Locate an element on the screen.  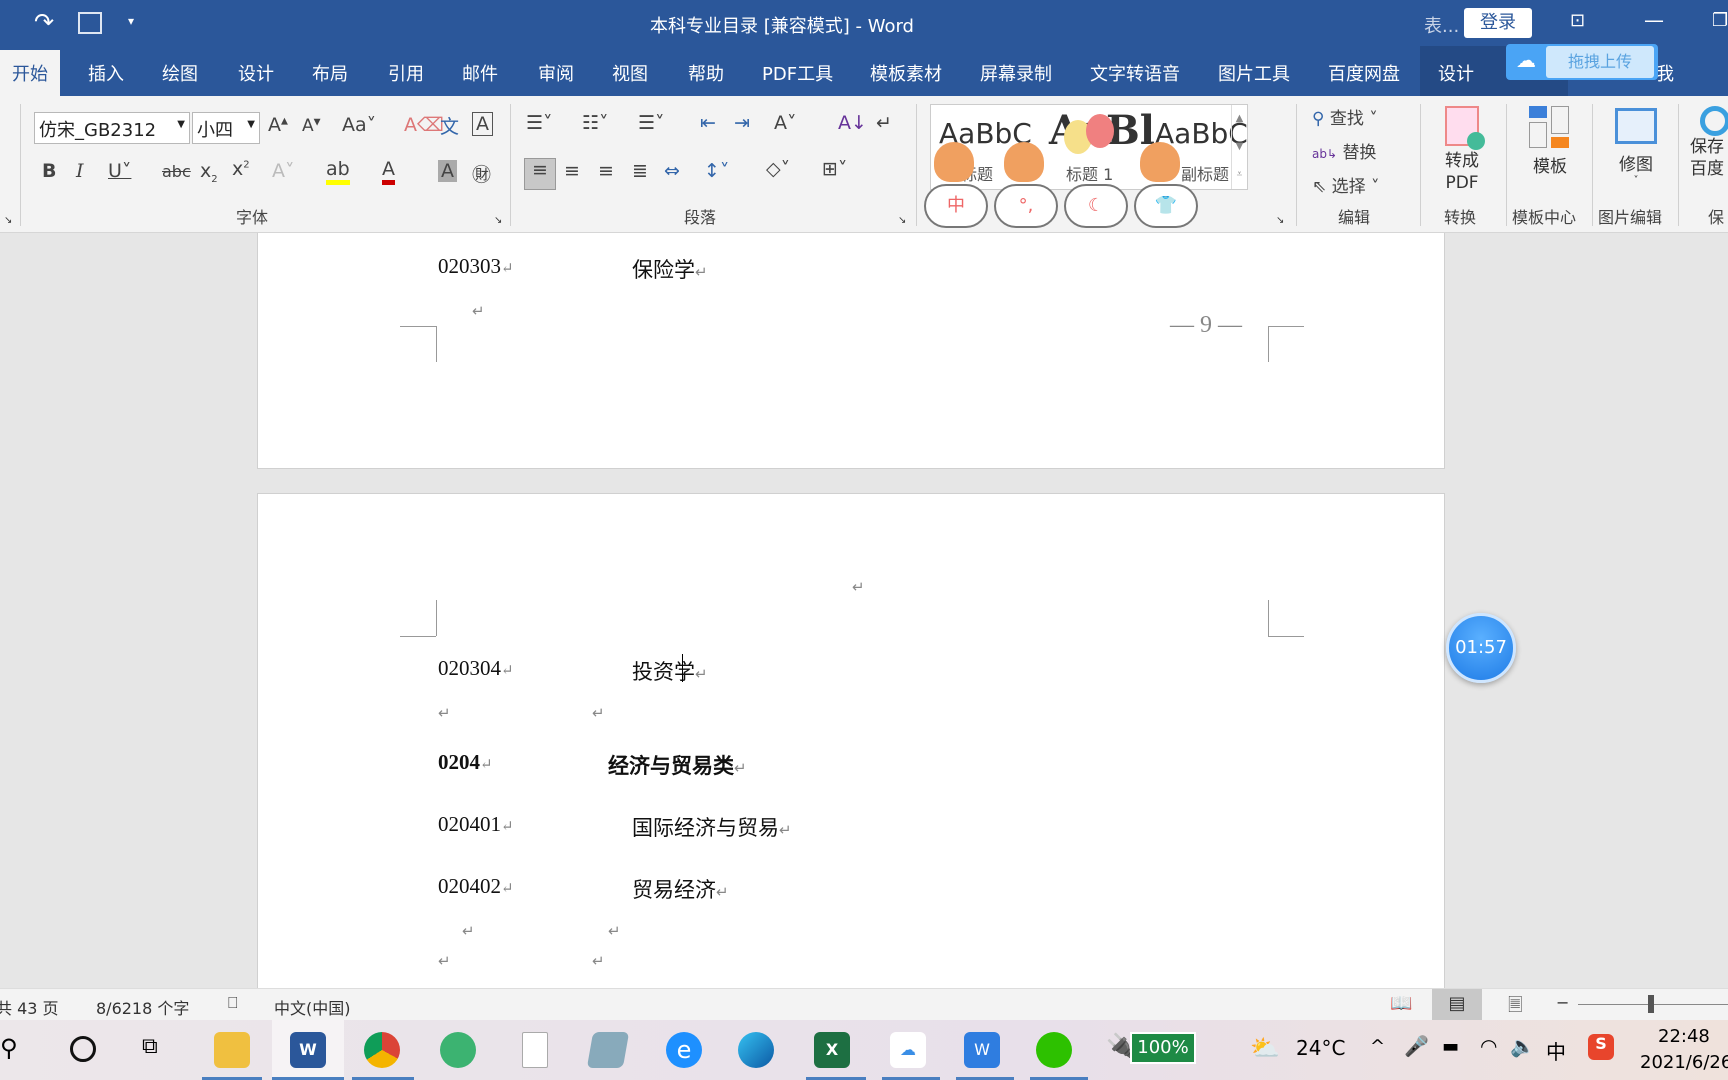
character-shading-icon: A is located at coordinates (447, 171).